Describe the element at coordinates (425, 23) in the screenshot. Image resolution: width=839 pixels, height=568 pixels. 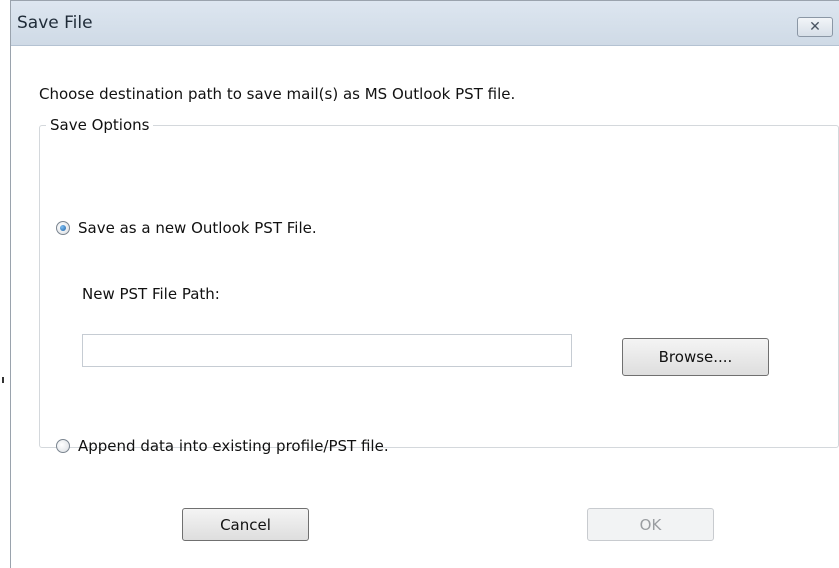
I see `title-bar: Save File ✕` at that location.